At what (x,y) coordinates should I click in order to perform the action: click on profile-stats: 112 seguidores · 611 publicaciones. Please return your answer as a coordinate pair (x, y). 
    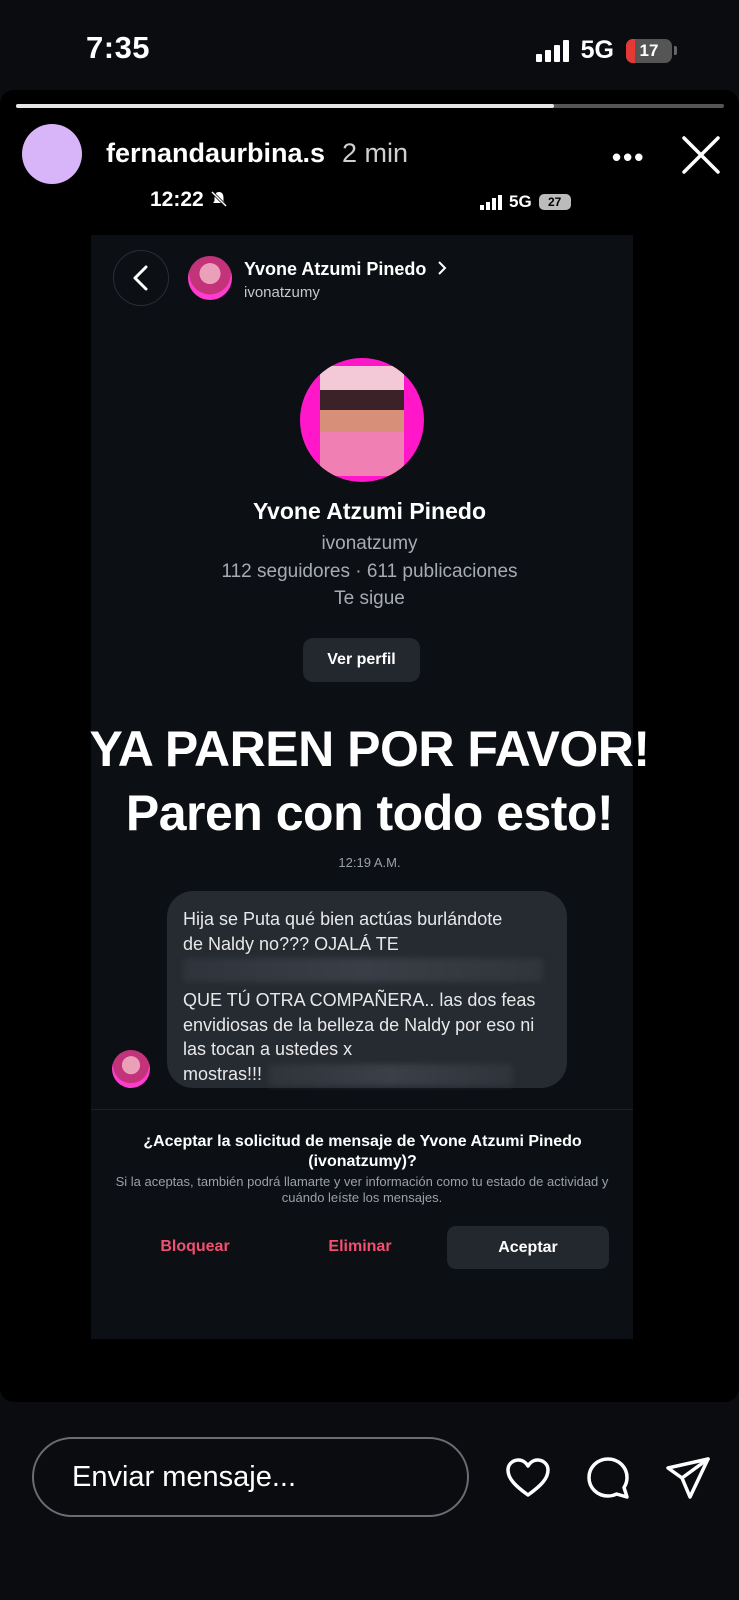
    Looking at the image, I should click on (369, 571).